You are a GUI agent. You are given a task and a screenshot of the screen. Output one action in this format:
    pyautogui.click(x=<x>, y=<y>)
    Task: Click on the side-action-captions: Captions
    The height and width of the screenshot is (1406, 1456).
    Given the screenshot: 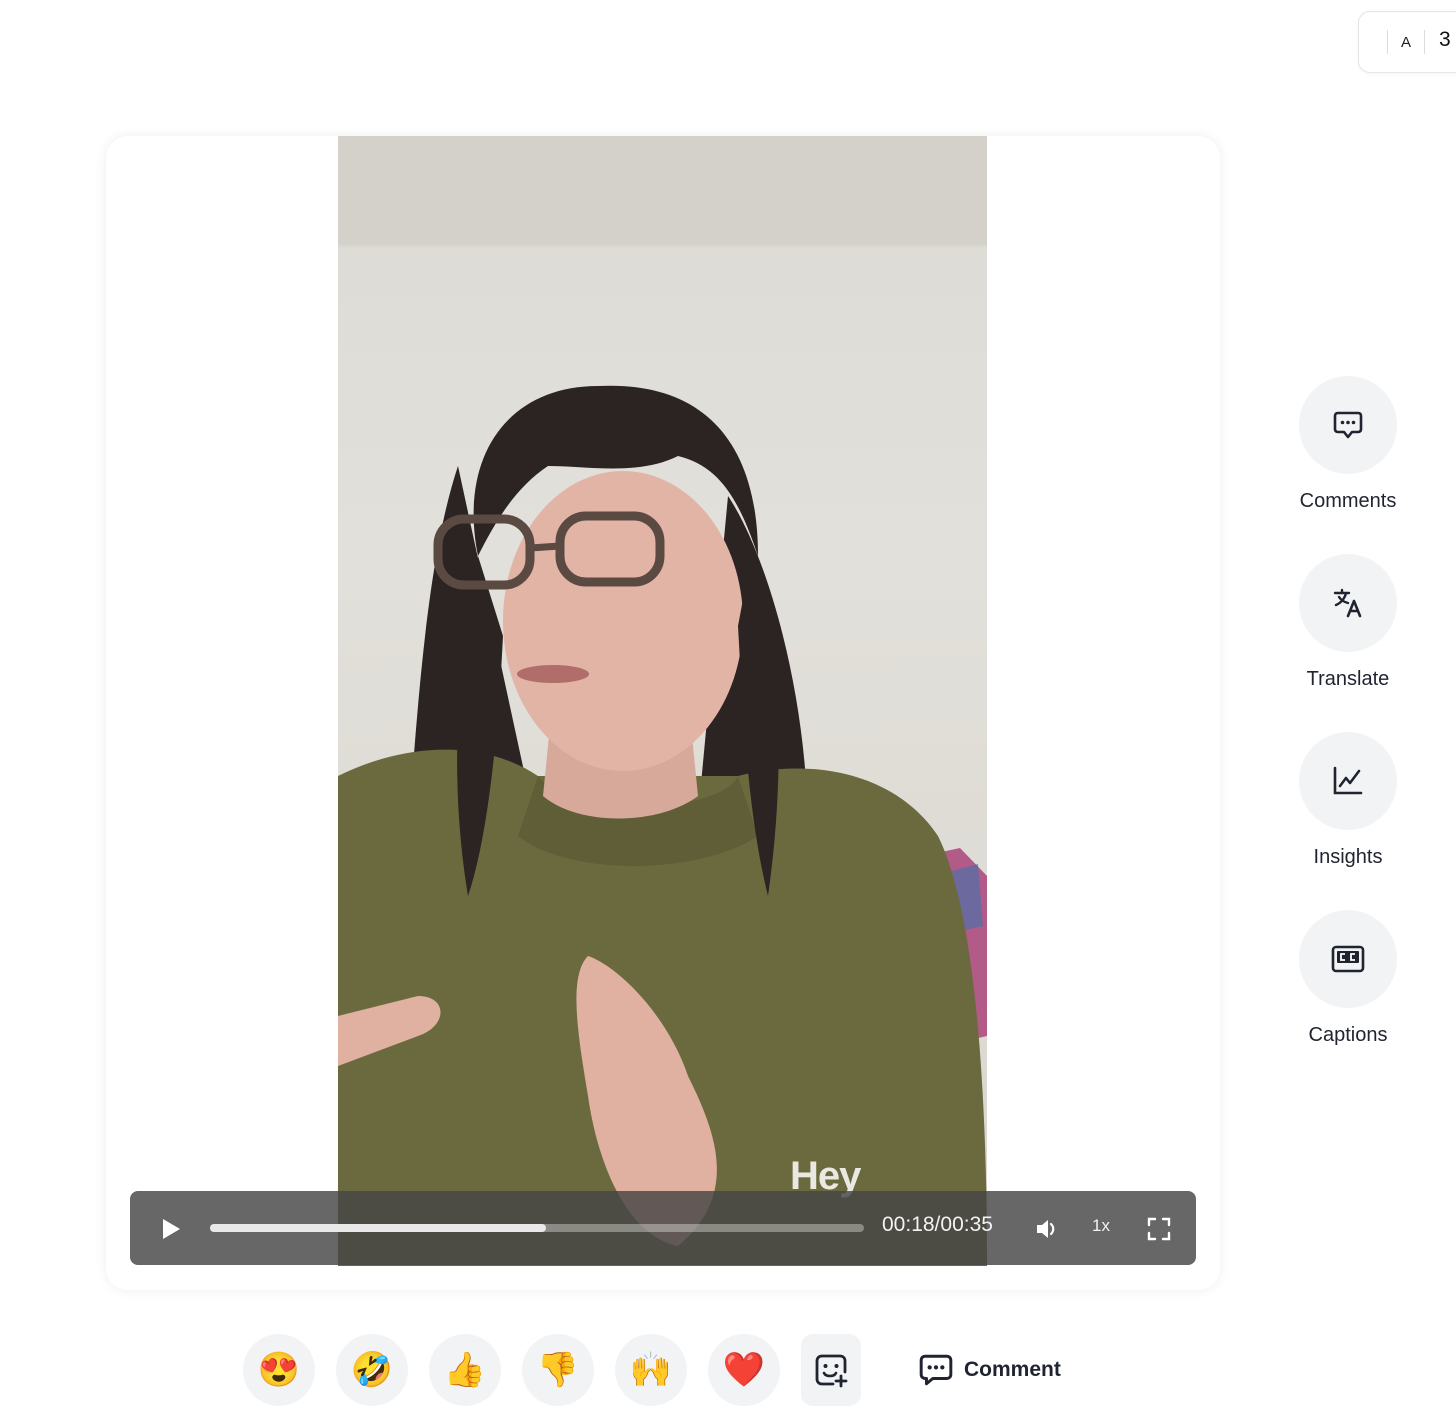 What is the action you would take?
    pyautogui.click(x=1348, y=978)
    